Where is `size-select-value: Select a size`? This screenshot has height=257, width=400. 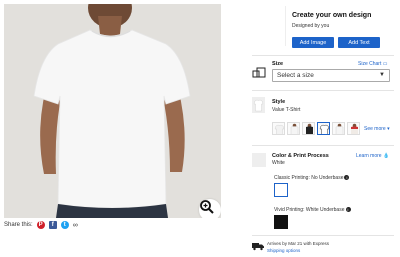
size-select-value: Select a size is located at coordinates (295, 75).